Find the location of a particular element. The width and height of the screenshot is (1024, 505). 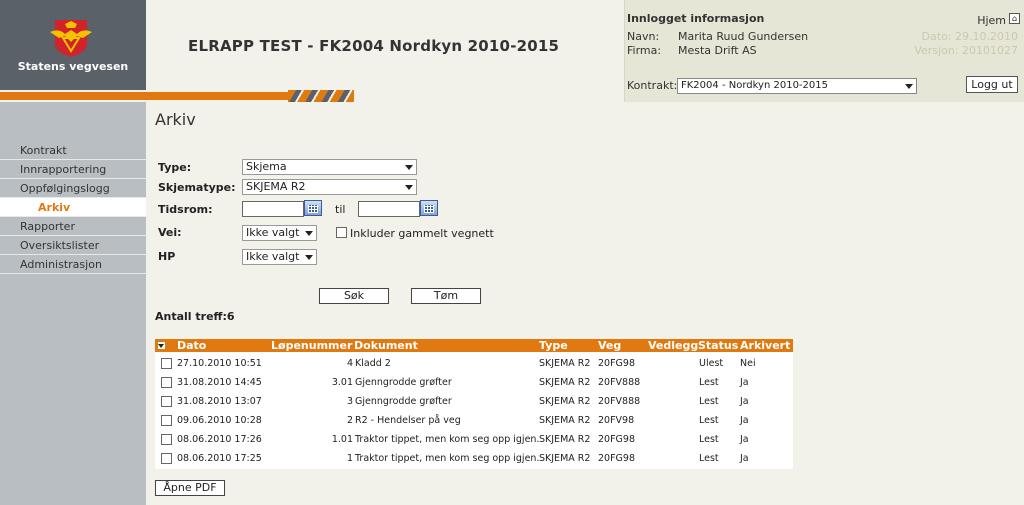

header-stripe is located at coordinates (312, 96).